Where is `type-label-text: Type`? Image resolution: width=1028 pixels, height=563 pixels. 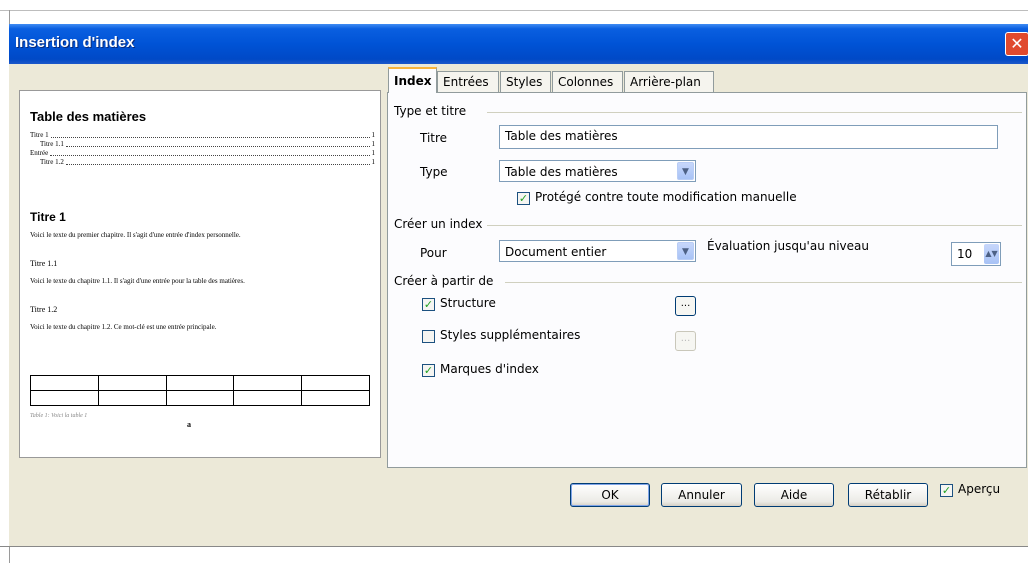 type-label-text: Type is located at coordinates (434, 172).